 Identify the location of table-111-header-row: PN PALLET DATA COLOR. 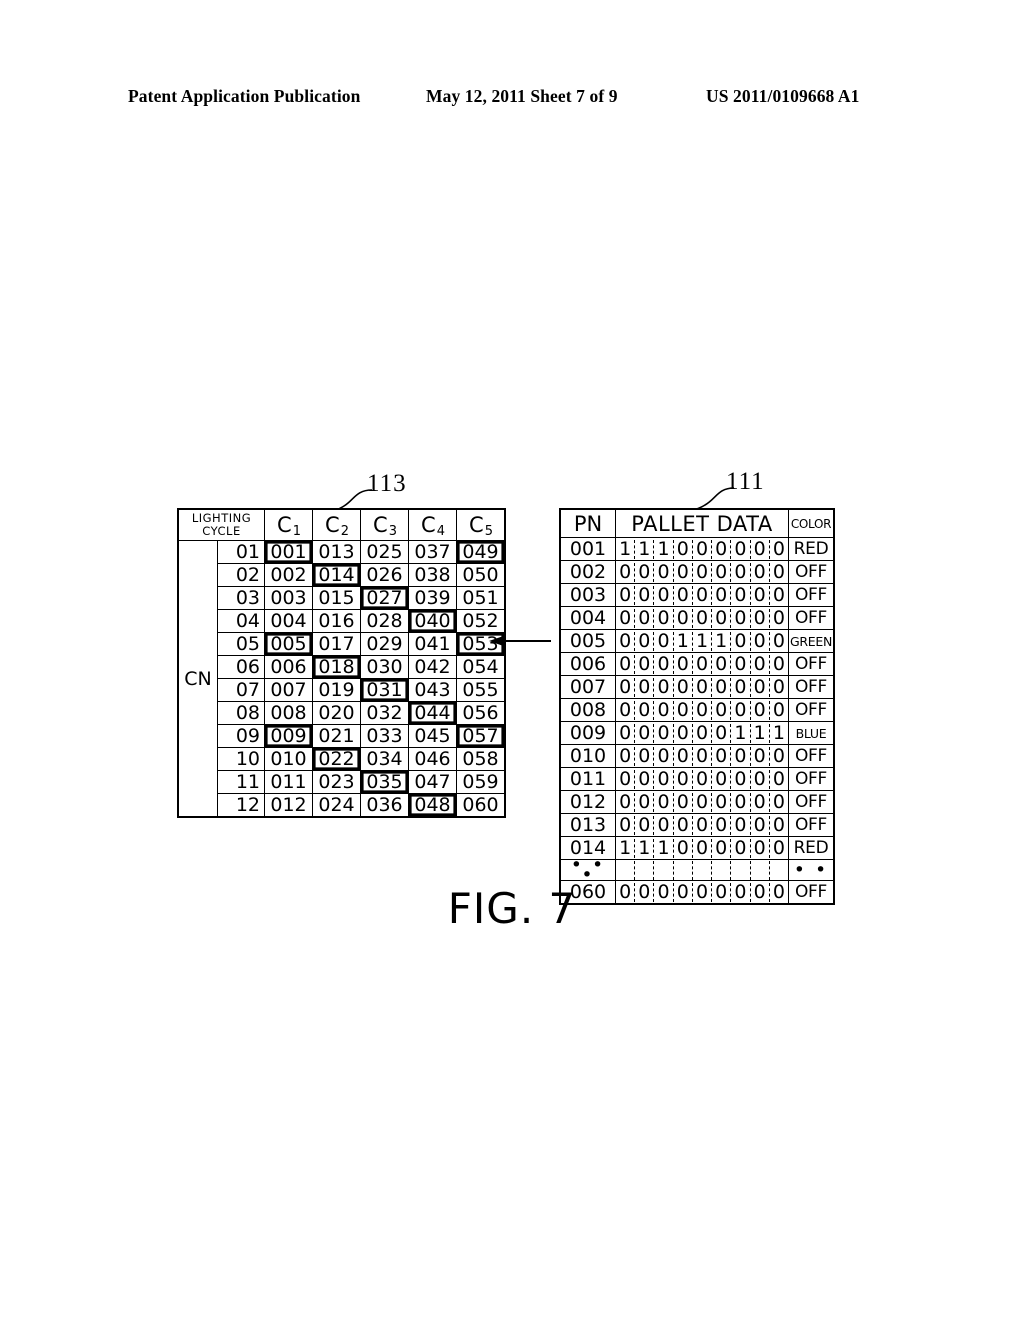
(697, 523).